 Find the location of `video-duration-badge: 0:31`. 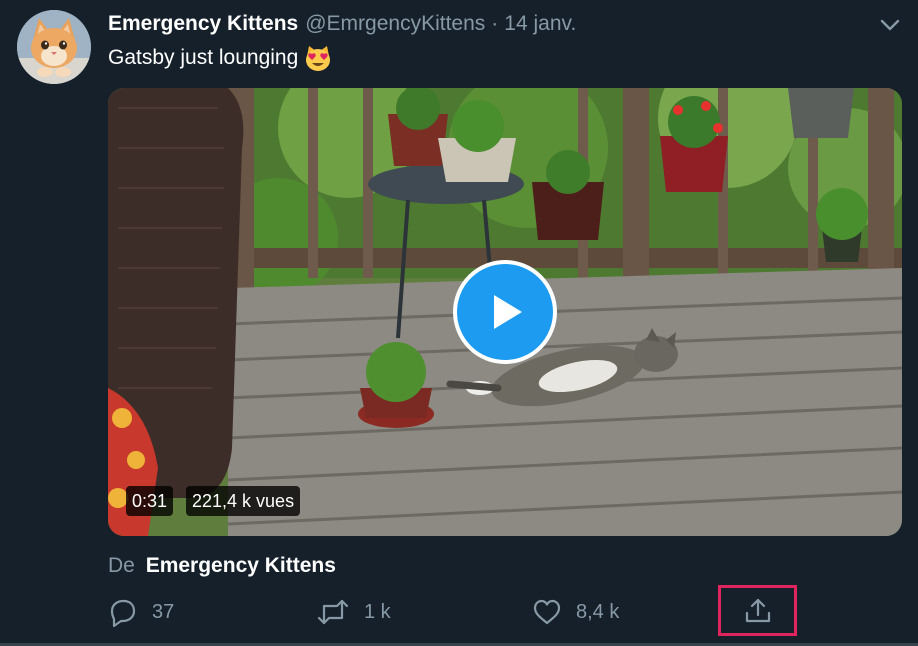

video-duration-badge: 0:31 is located at coordinates (150, 501).